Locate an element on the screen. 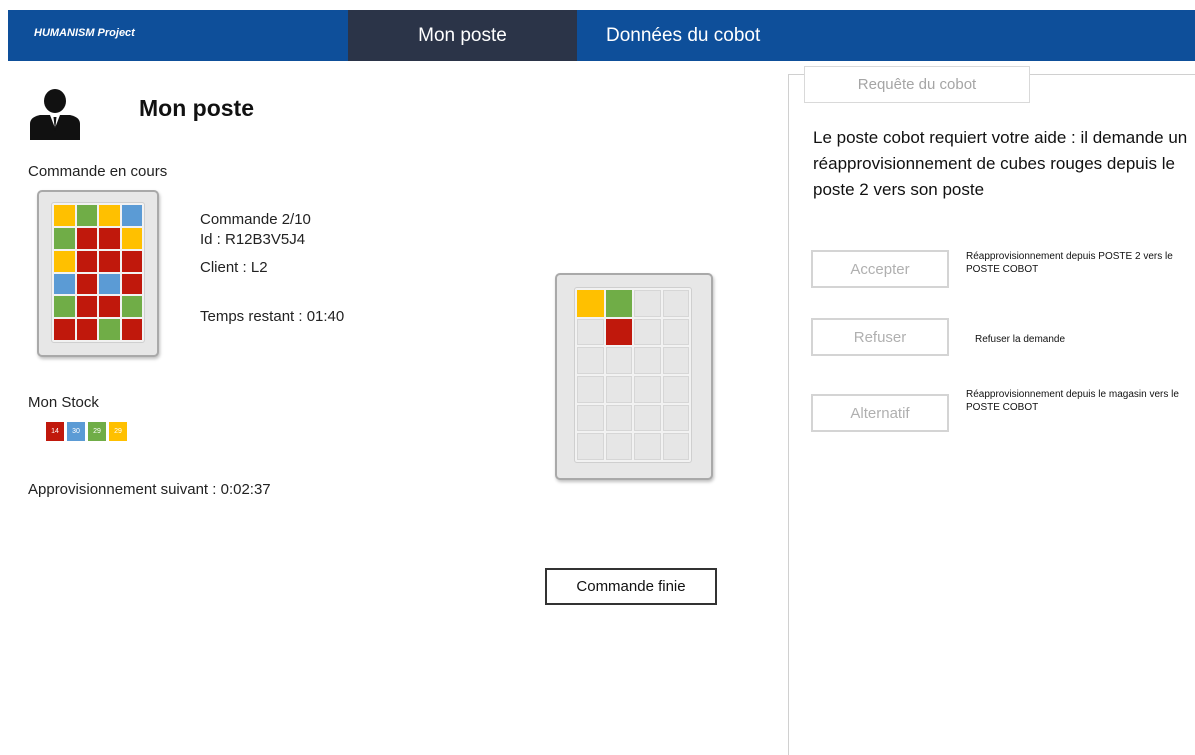 The image size is (1195, 755). tab-donnees-cobot: Données du cobot is located at coordinates (683, 35).